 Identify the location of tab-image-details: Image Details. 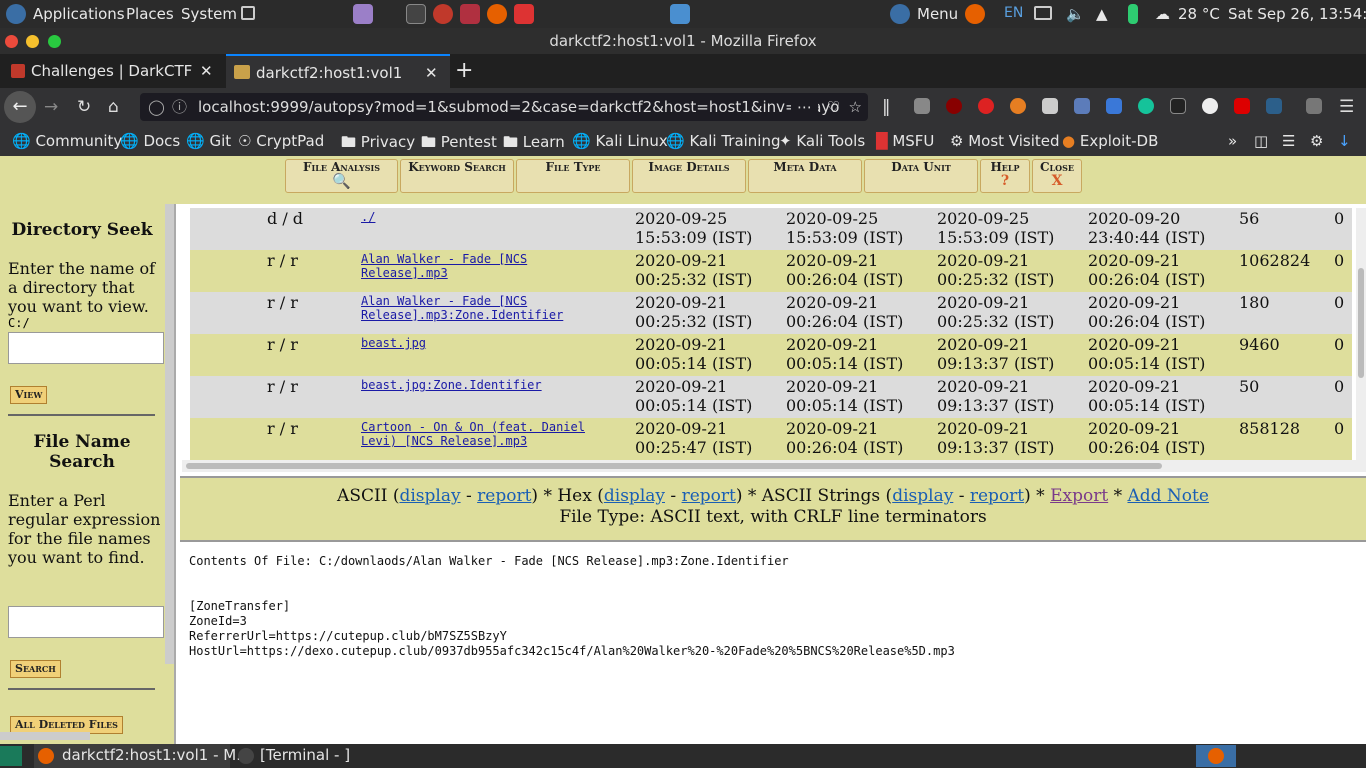
(689, 176).